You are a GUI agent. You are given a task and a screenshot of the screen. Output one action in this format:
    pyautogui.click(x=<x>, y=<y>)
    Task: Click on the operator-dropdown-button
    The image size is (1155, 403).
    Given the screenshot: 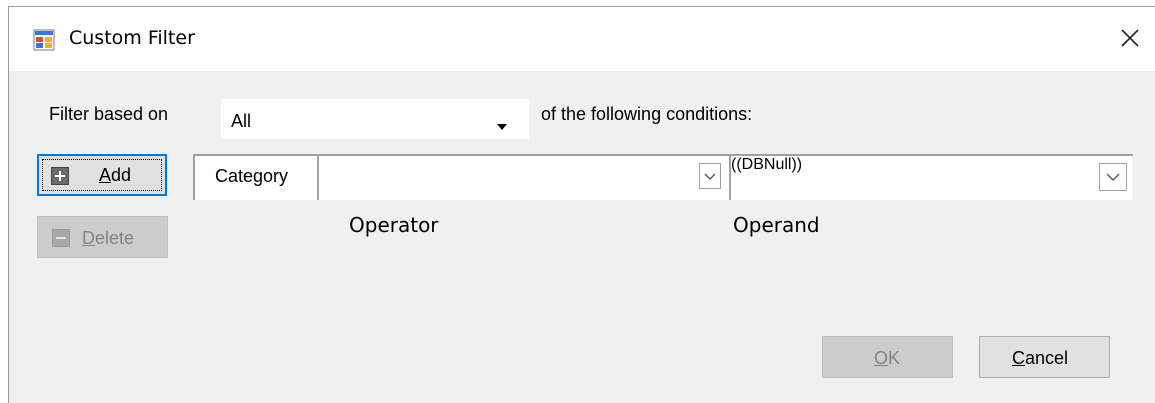 What is the action you would take?
    pyautogui.click(x=710, y=176)
    